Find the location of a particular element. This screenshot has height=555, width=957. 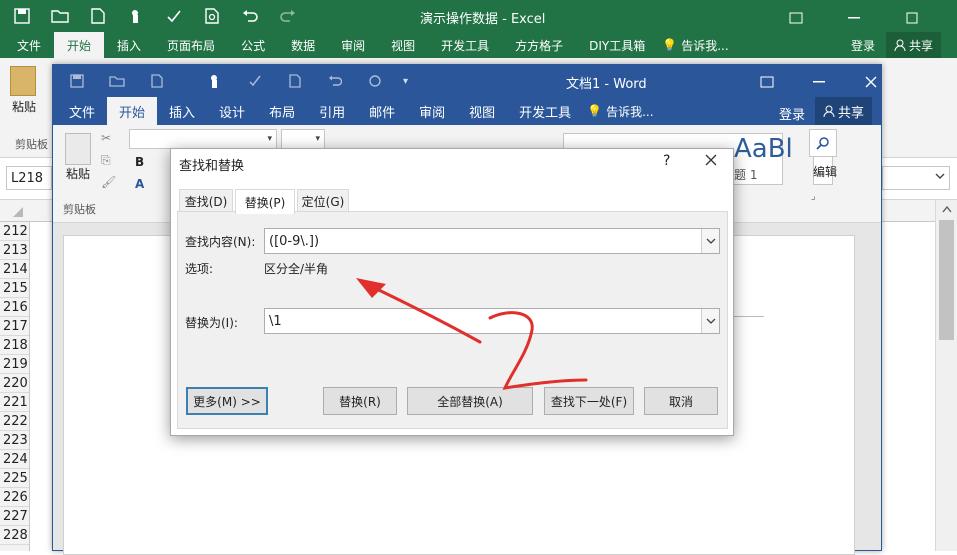

annotation-number-two-icon is located at coordinates (538, 350).